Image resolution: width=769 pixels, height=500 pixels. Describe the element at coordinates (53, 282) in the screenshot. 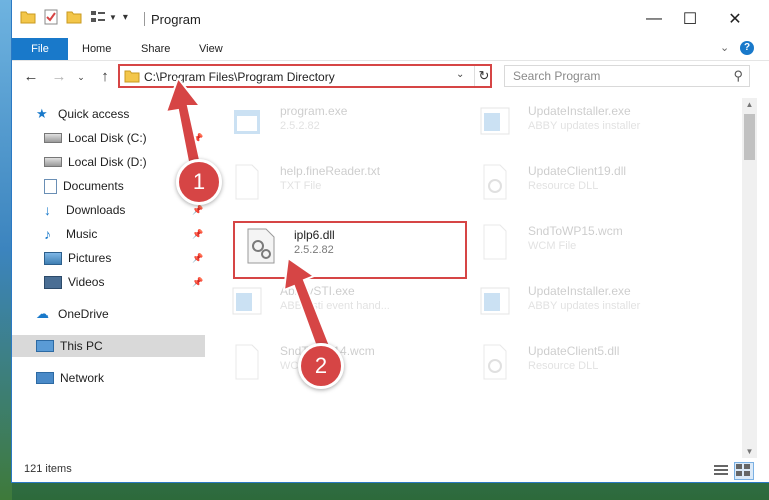

I see `videos-icon` at that location.